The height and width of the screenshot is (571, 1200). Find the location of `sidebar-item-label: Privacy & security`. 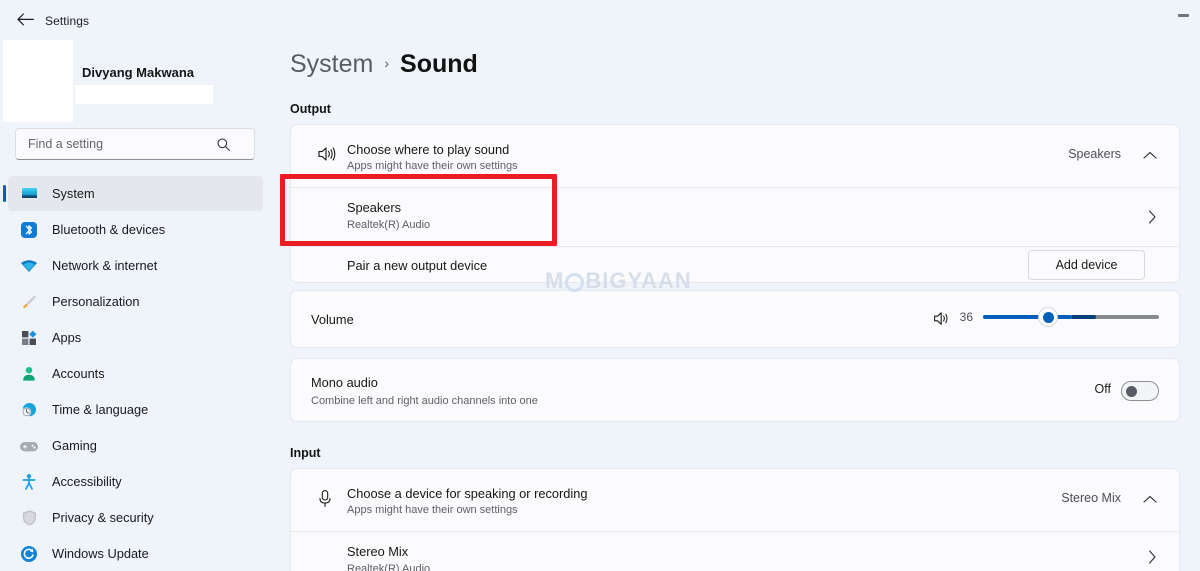

sidebar-item-label: Privacy & security is located at coordinates (103, 517).